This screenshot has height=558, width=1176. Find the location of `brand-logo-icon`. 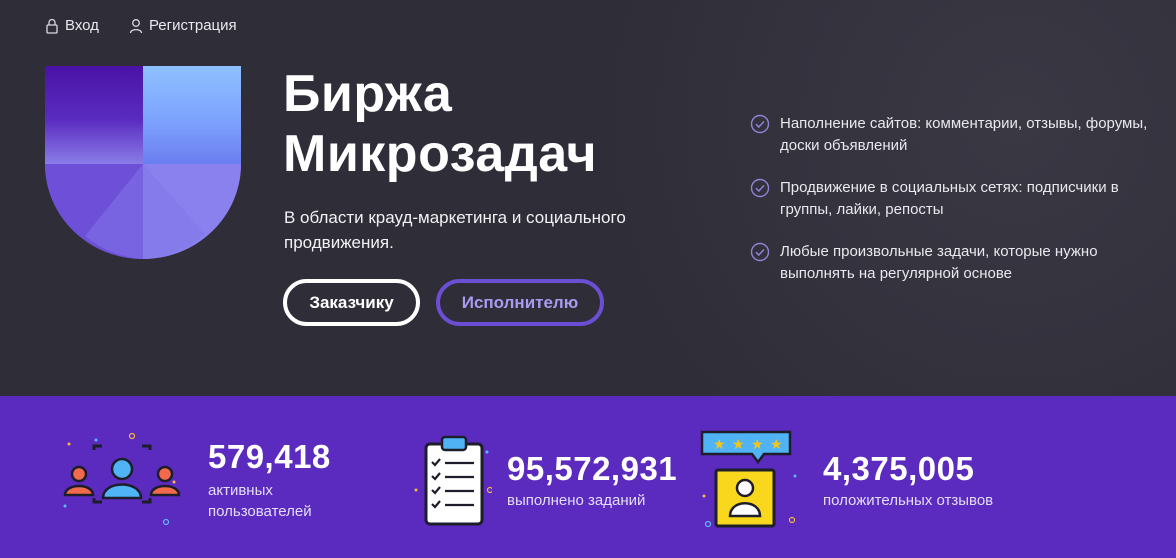

brand-logo-icon is located at coordinates (143, 162).